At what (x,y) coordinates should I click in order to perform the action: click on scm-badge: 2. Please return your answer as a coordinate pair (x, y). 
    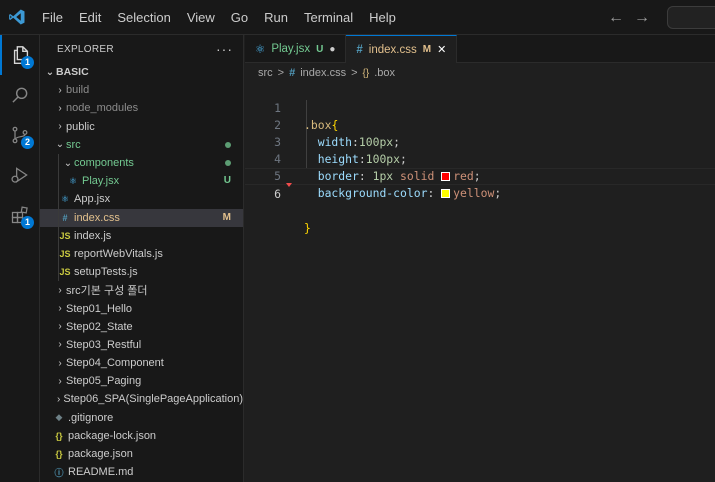
    Looking at the image, I should click on (27, 142).